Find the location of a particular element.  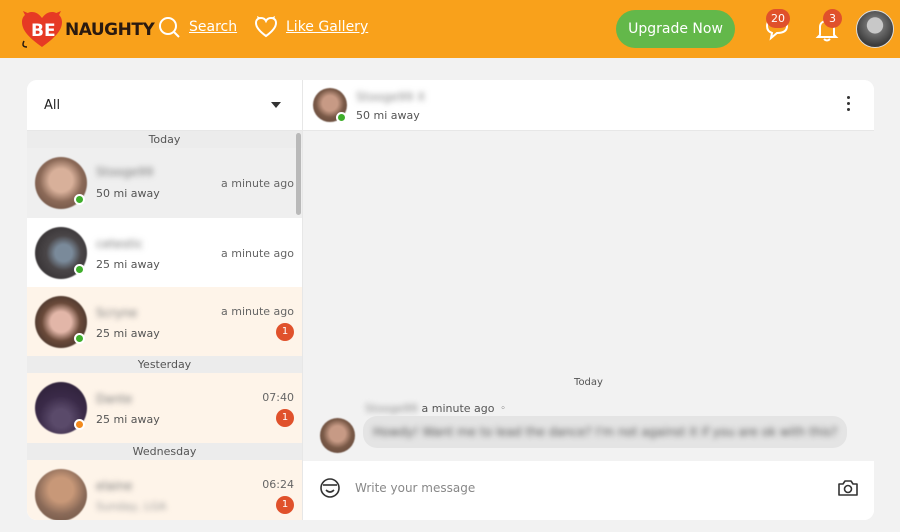

conversation-item: Stooge99 50 mi away a minute ago is located at coordinates (164, 183).